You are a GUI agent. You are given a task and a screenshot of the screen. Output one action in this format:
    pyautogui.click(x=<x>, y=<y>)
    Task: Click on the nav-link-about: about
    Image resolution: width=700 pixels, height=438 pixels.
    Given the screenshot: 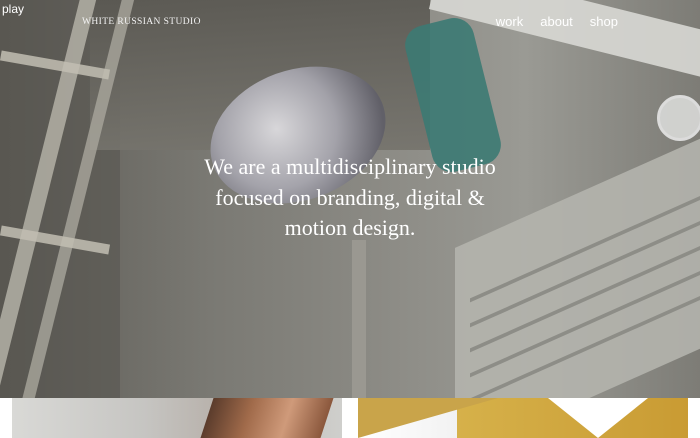 What is the action you would take?
    pyautogui.click(x=556, y=21)
    